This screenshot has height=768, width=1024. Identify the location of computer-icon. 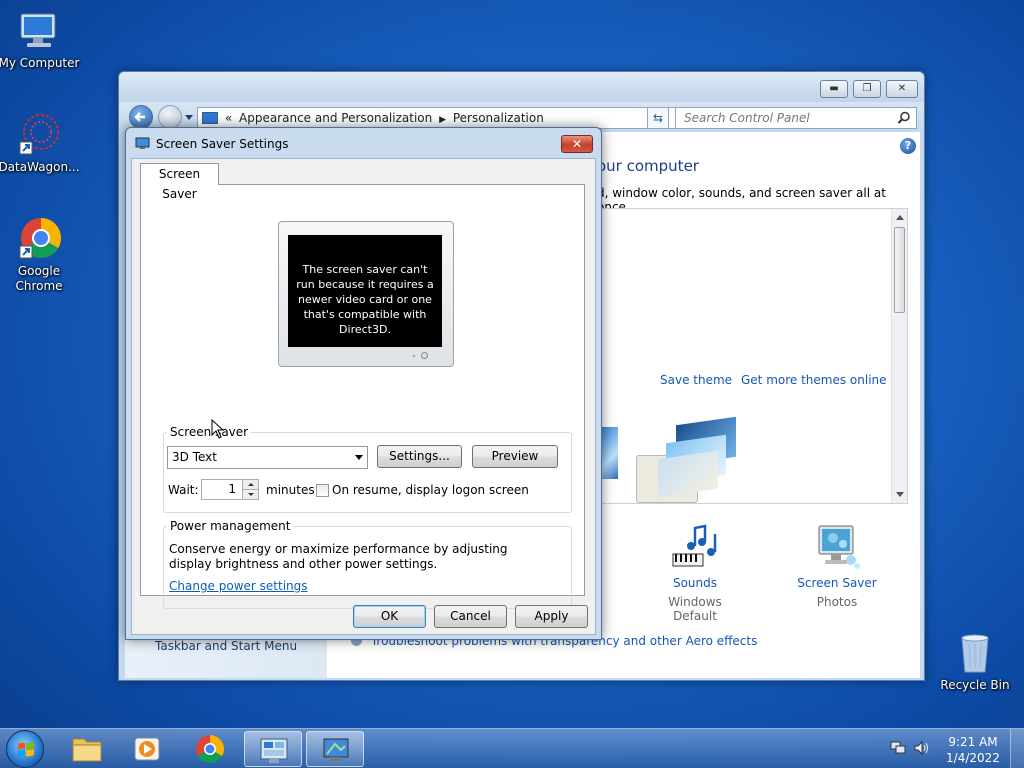
(39, 30).